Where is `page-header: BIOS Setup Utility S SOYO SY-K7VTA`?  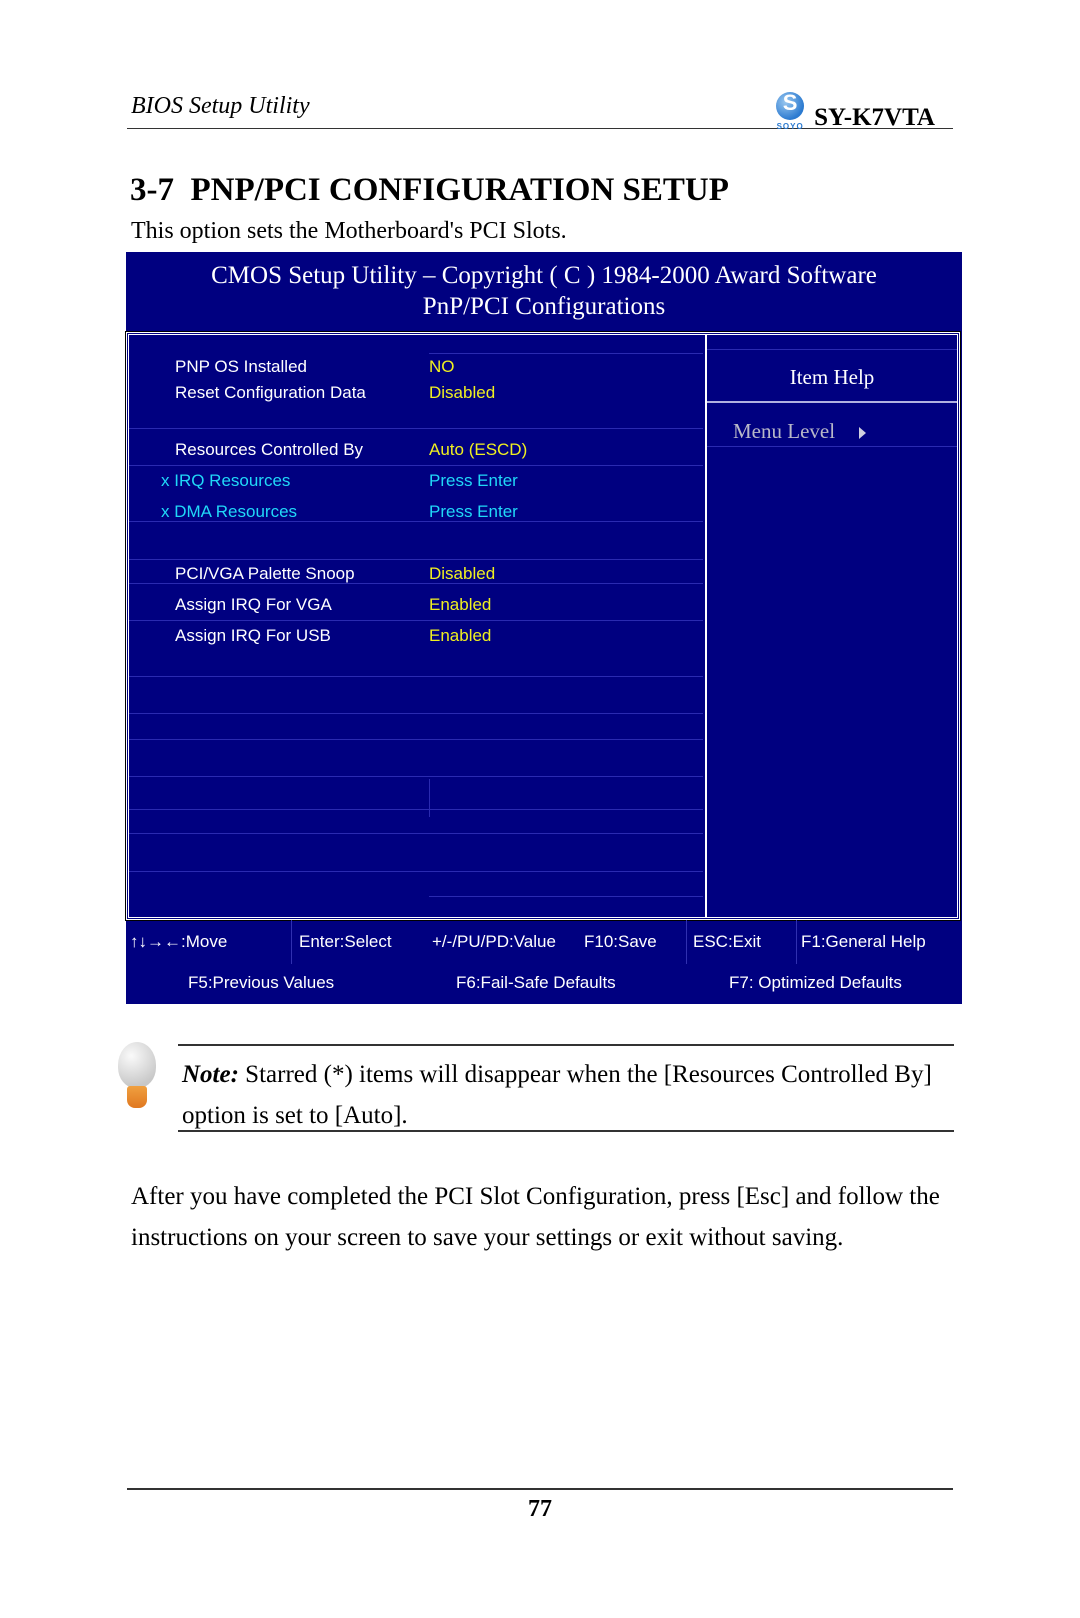
page-header: BIOS Setup Utility S SOYO SY-K7VTA is located at coordinates (540, 111).